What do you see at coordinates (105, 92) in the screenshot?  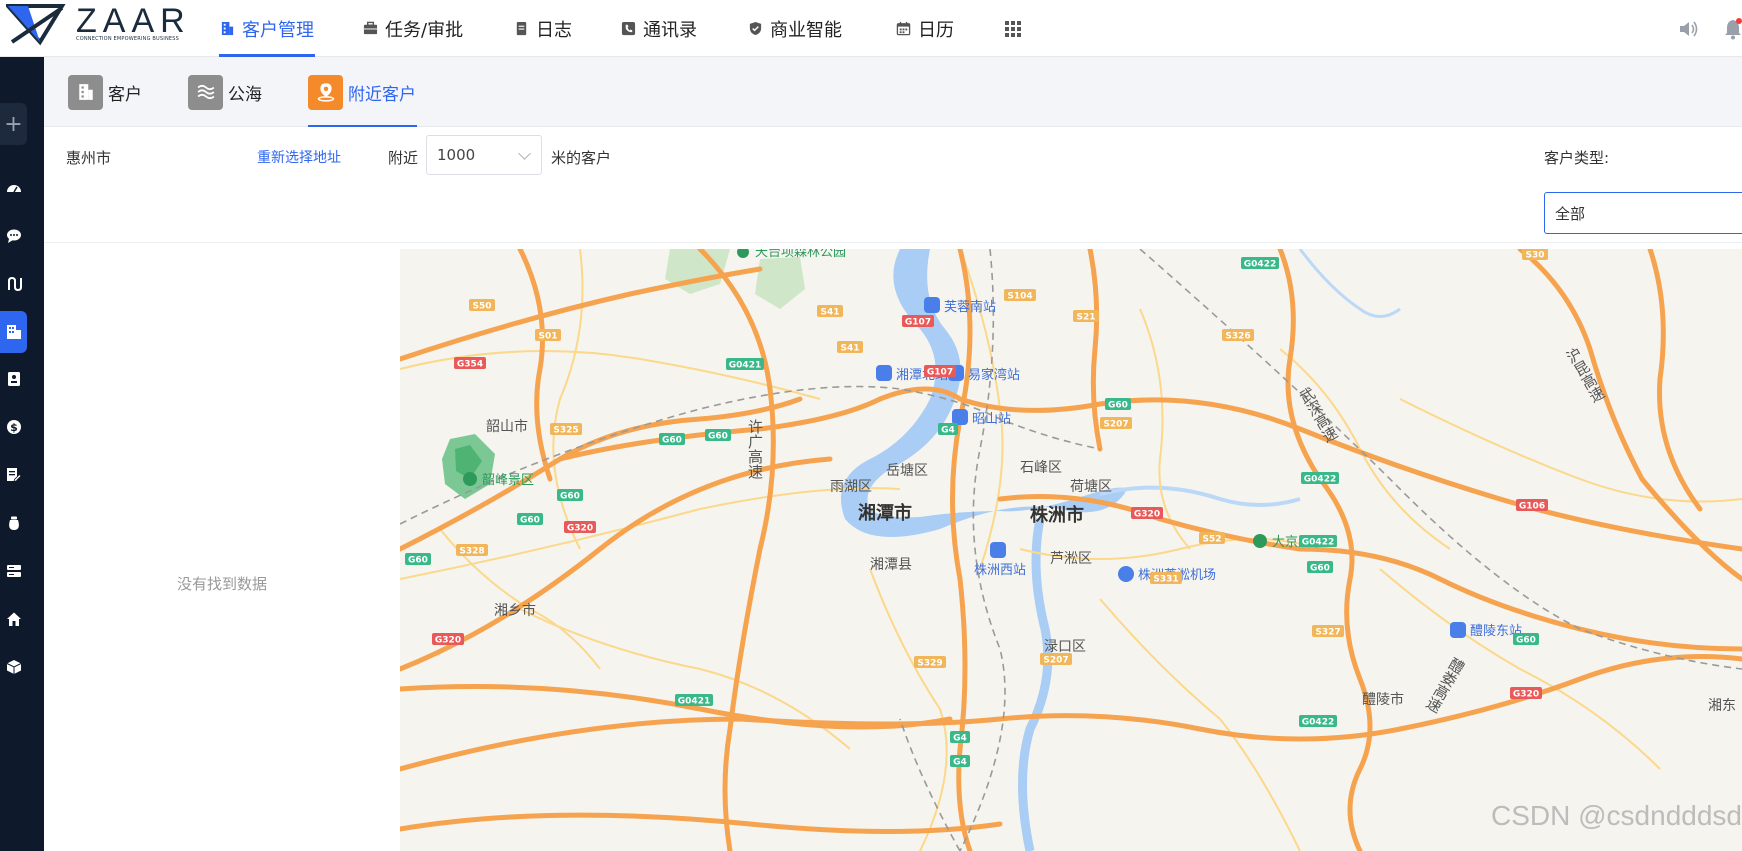 I see `tab-customers: 客户` at bounding box center [105, 92].